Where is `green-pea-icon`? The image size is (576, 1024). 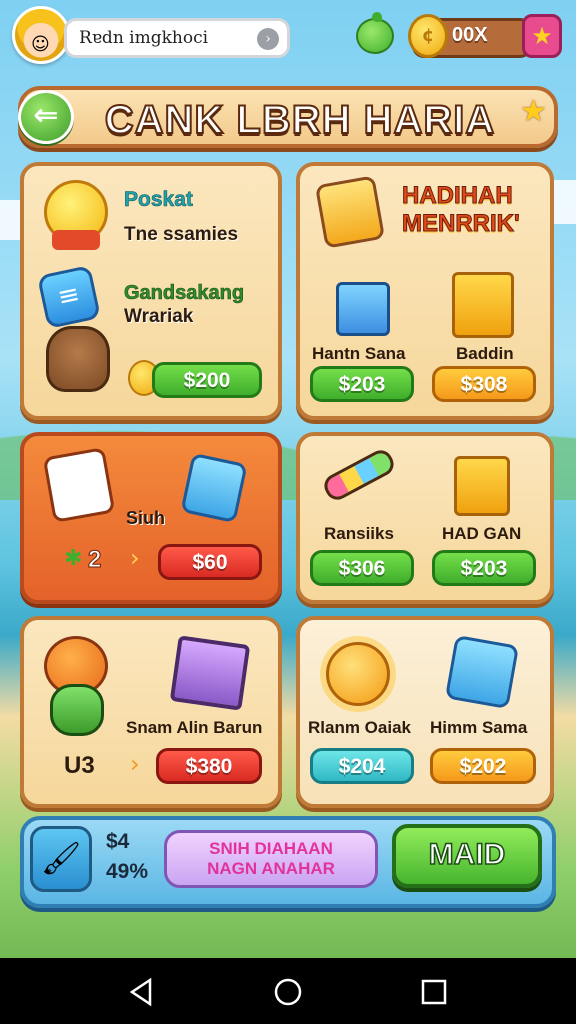
green-pea-icon is located at coordinates (375, 33).